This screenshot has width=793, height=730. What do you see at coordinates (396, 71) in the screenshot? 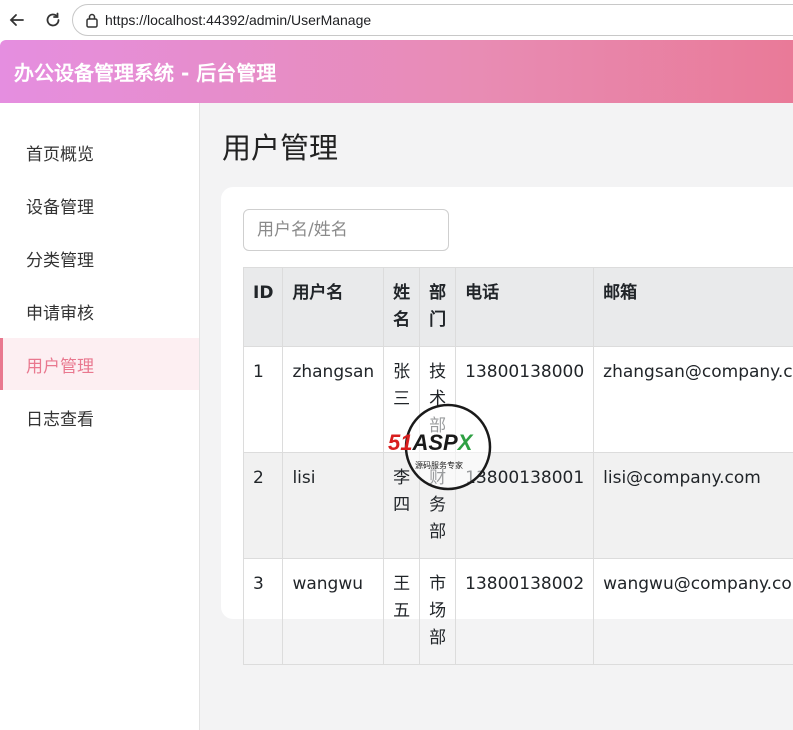
I see `app-header: 办公设备管理系统 - 后台管理` at bounding box center [396, 71].